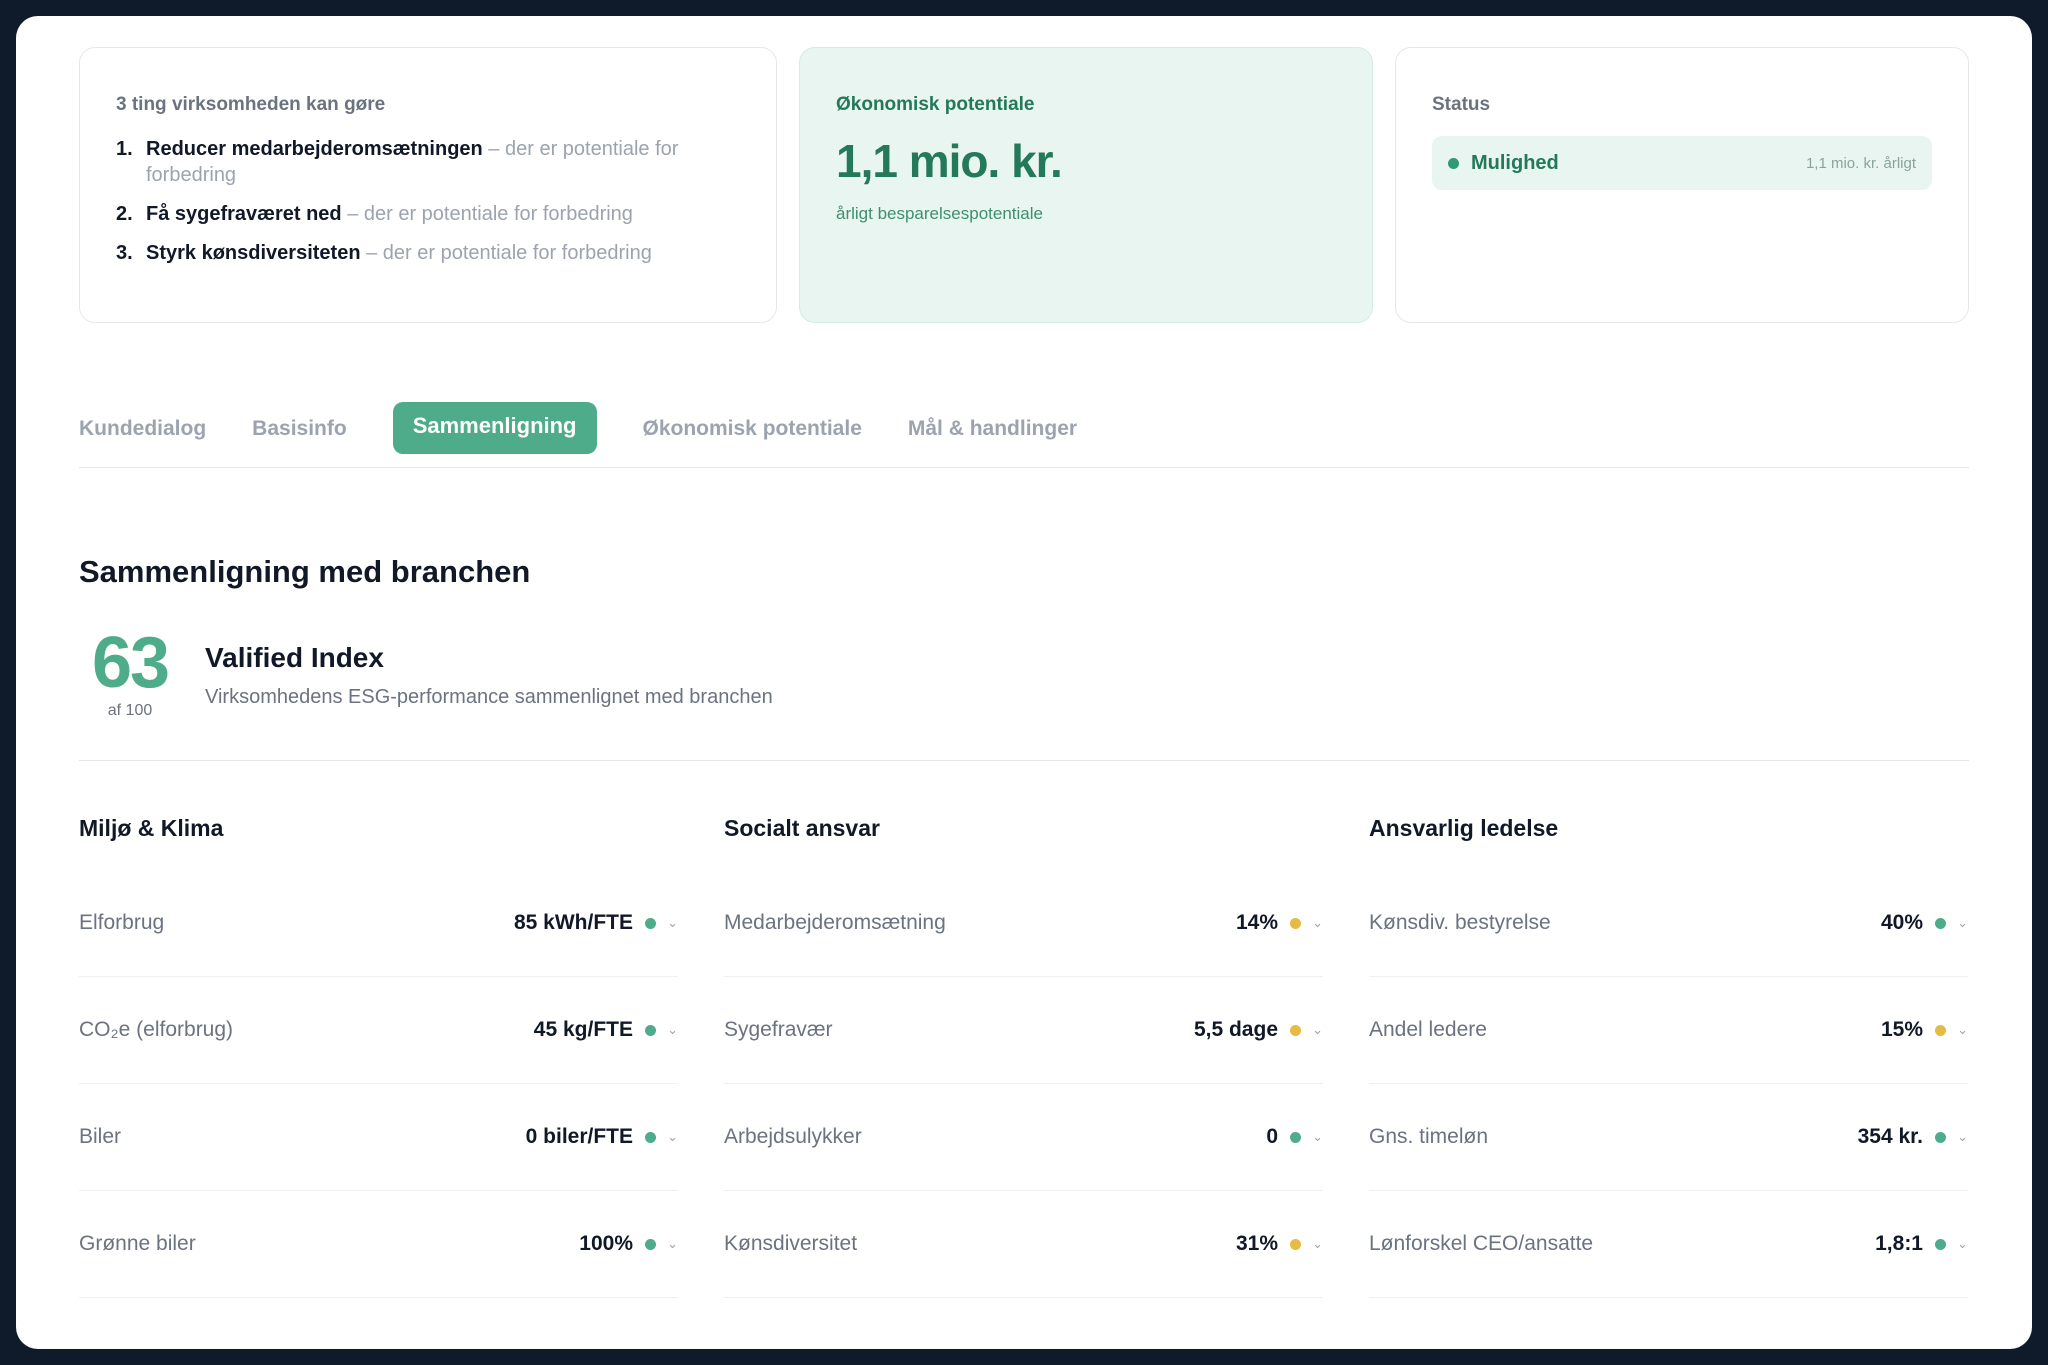 The width and height of the screenshot is (2048, 1365). I want to click on metric-value: 5,5 dage, so click(1235, 1029).